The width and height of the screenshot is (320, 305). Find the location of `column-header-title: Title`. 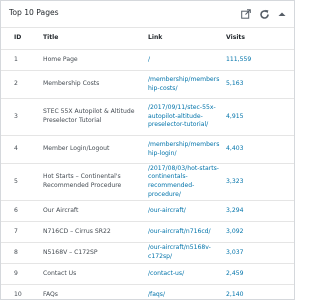

column-header-title: Title is located at coordinates (95, 39).